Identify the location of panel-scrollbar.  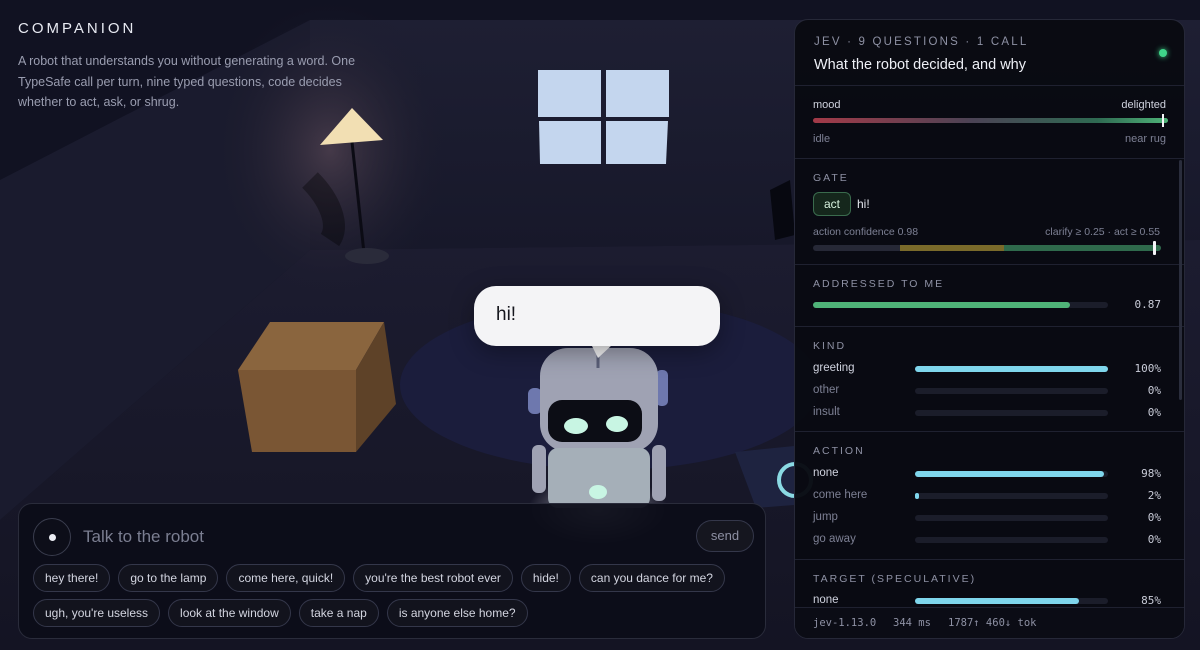
(1180, 280).